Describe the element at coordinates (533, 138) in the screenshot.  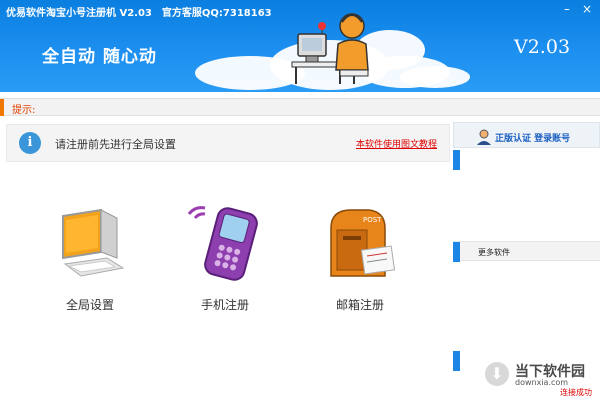
I see `certification-label: 正版认证 登录账号` at that location.